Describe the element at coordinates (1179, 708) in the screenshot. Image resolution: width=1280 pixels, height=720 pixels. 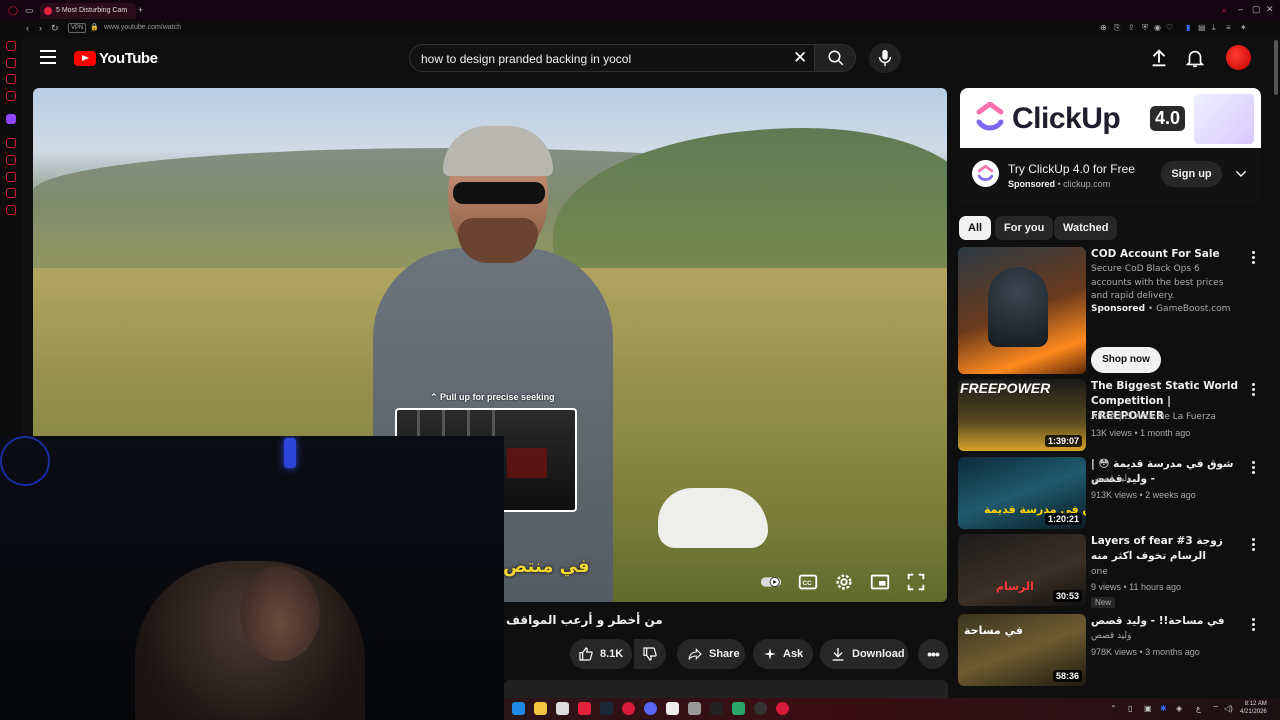
I see `tray-app3-icon: ◈` at that location.